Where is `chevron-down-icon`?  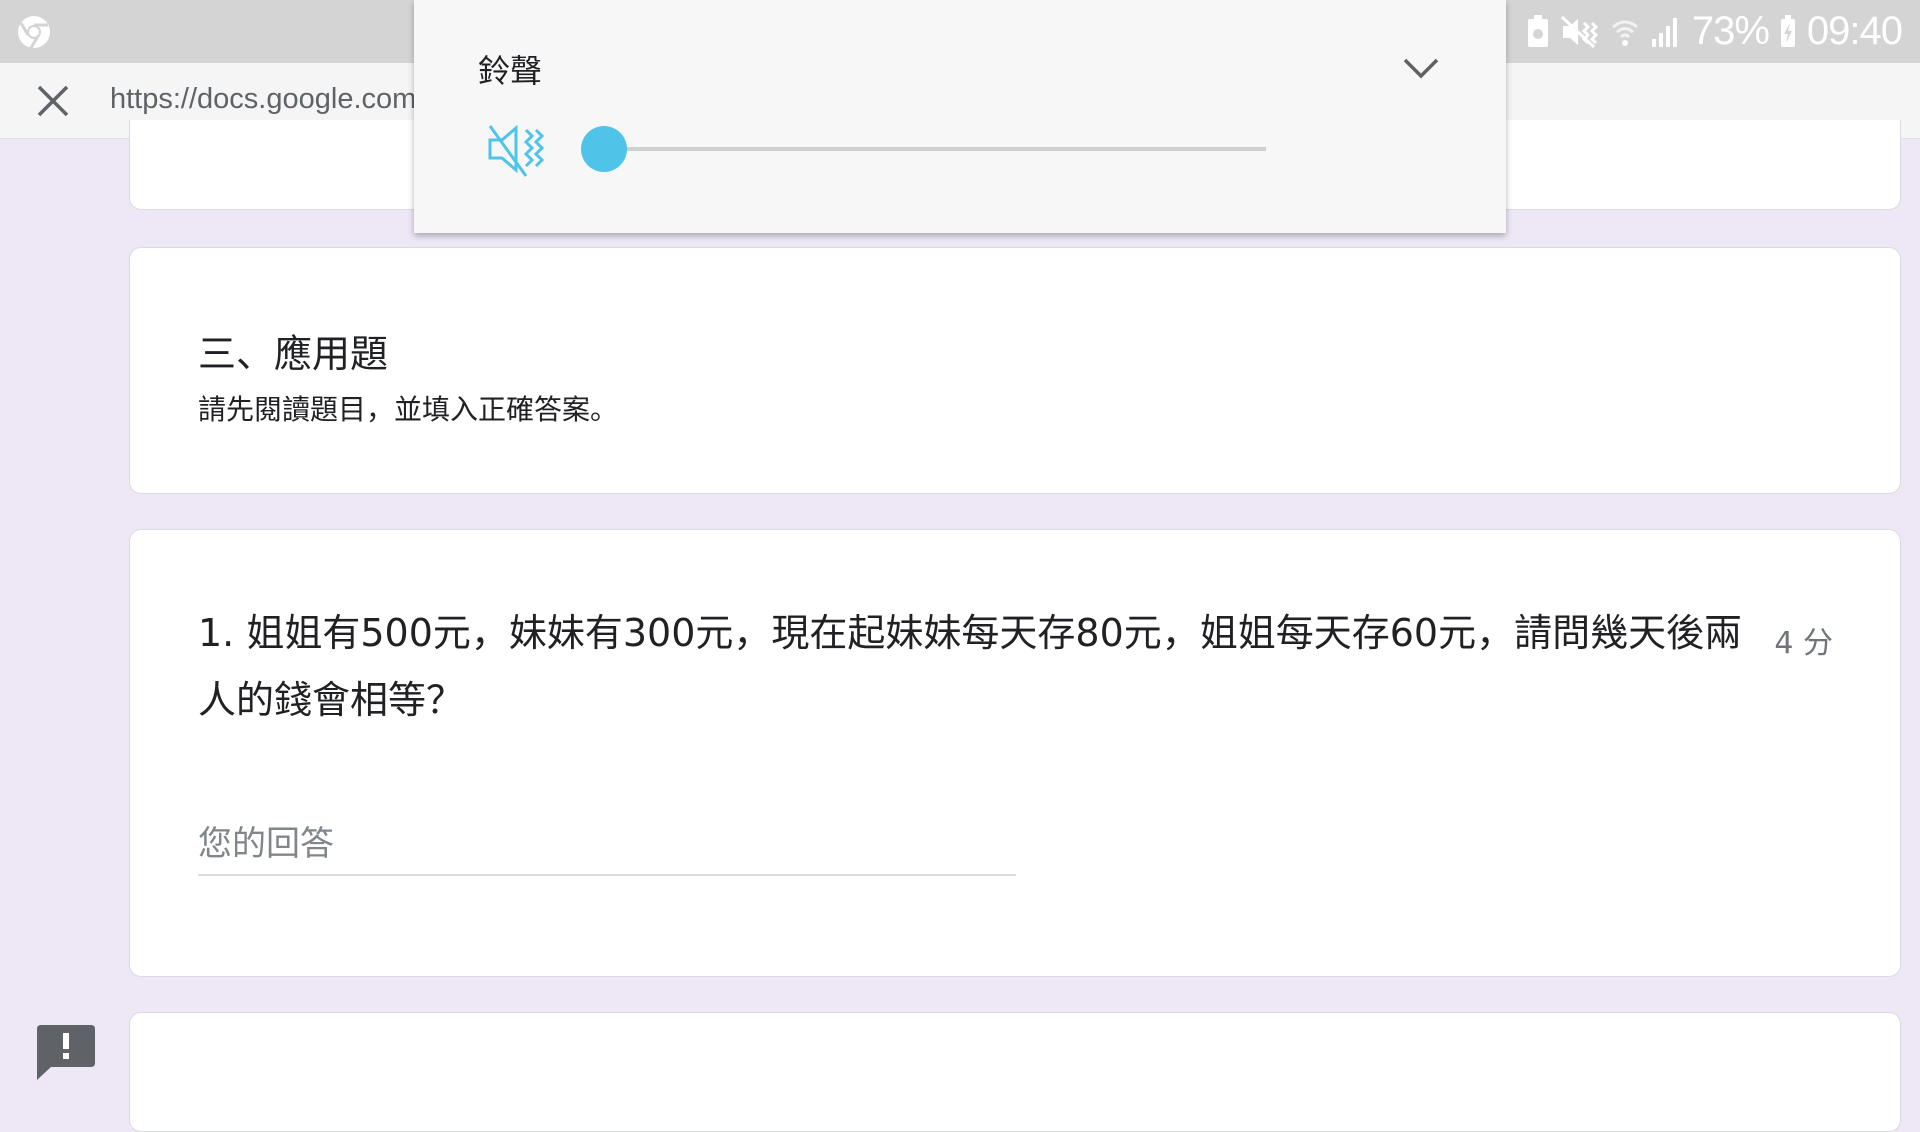 chevron-down-icon is located at coordinates (1421, 68).